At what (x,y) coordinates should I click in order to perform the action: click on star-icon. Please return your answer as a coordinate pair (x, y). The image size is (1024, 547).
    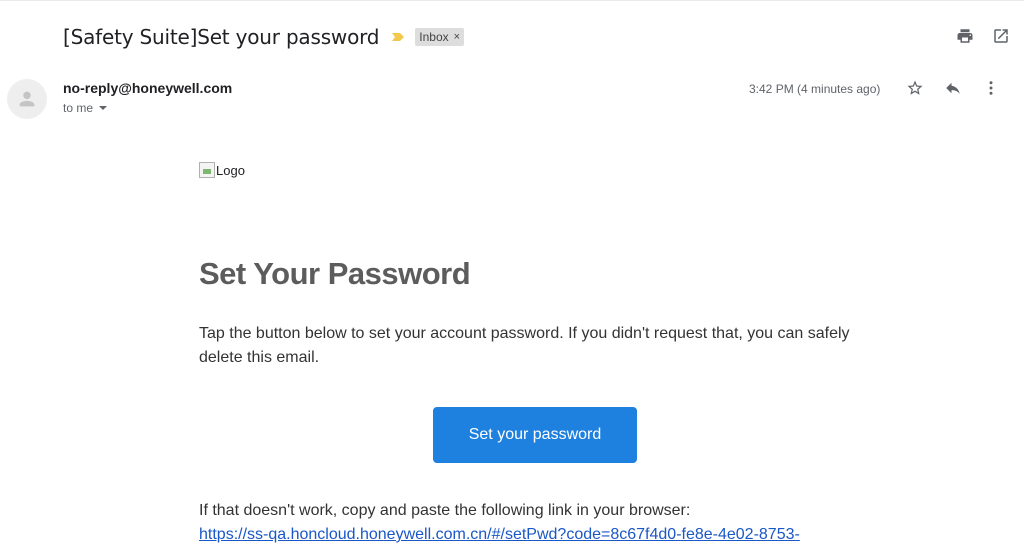
    Looking at the image, I should click on (915, 88).